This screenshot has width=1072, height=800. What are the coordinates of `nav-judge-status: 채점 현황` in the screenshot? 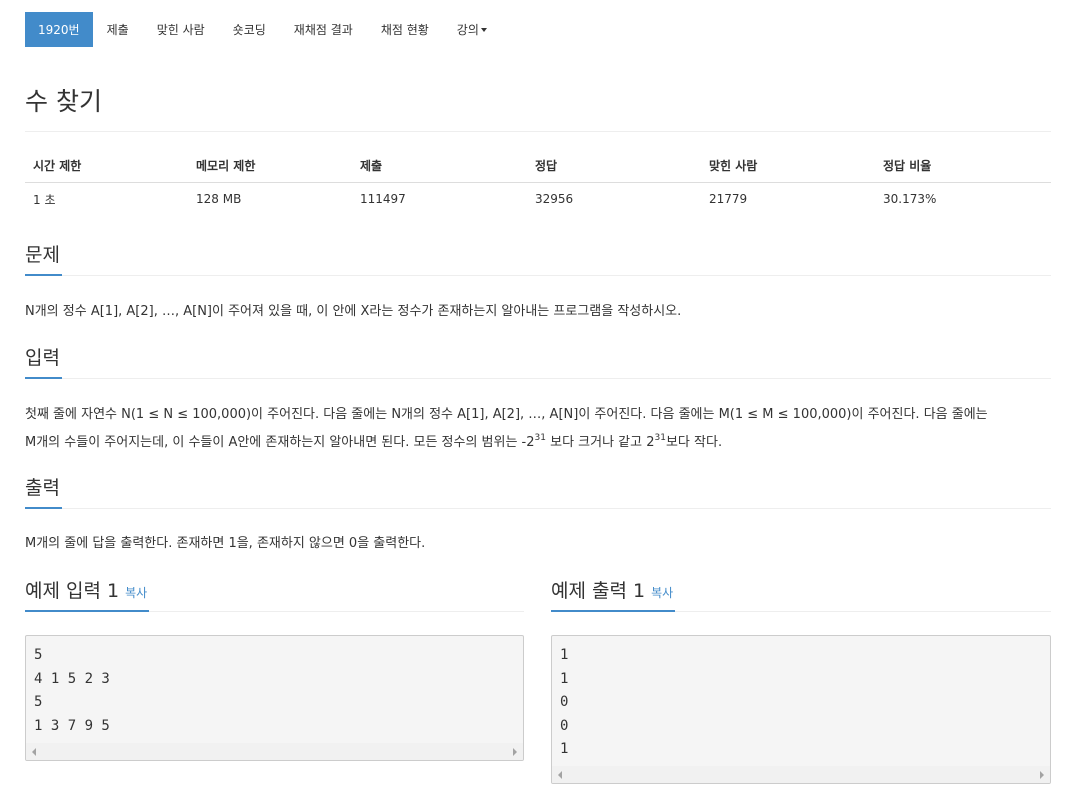 It's located at (405, 29).